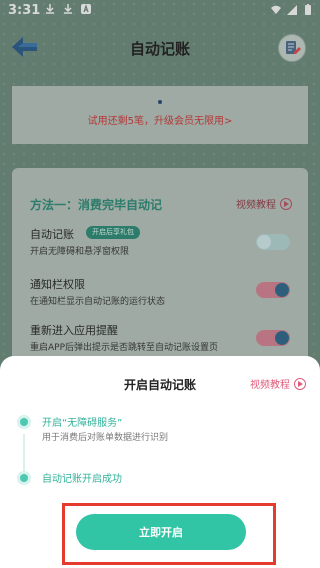 This screenshot has height=568, width=320. I want to click on step-title-1: 开启“无障碍服务”, so click(82, 423).